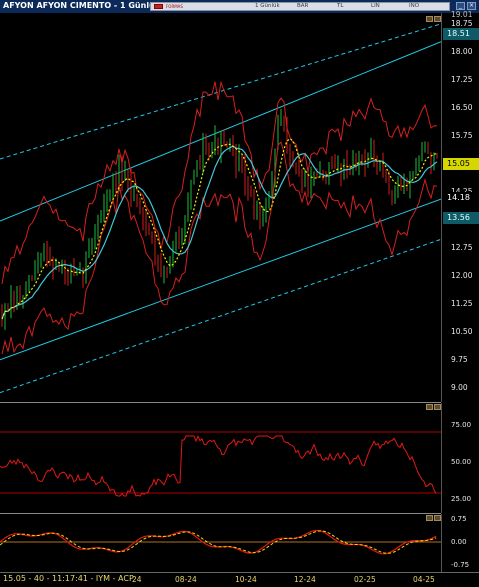  What do you see at coordinates (461, 218) in the screenshot?
I see `price-marker-channel-bottom: 13.56` at bounding box center [461, 218].